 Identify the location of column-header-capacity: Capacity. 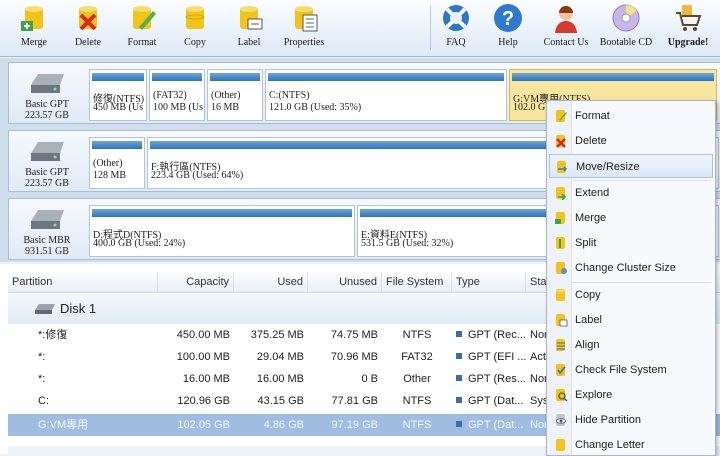
(196, 282).